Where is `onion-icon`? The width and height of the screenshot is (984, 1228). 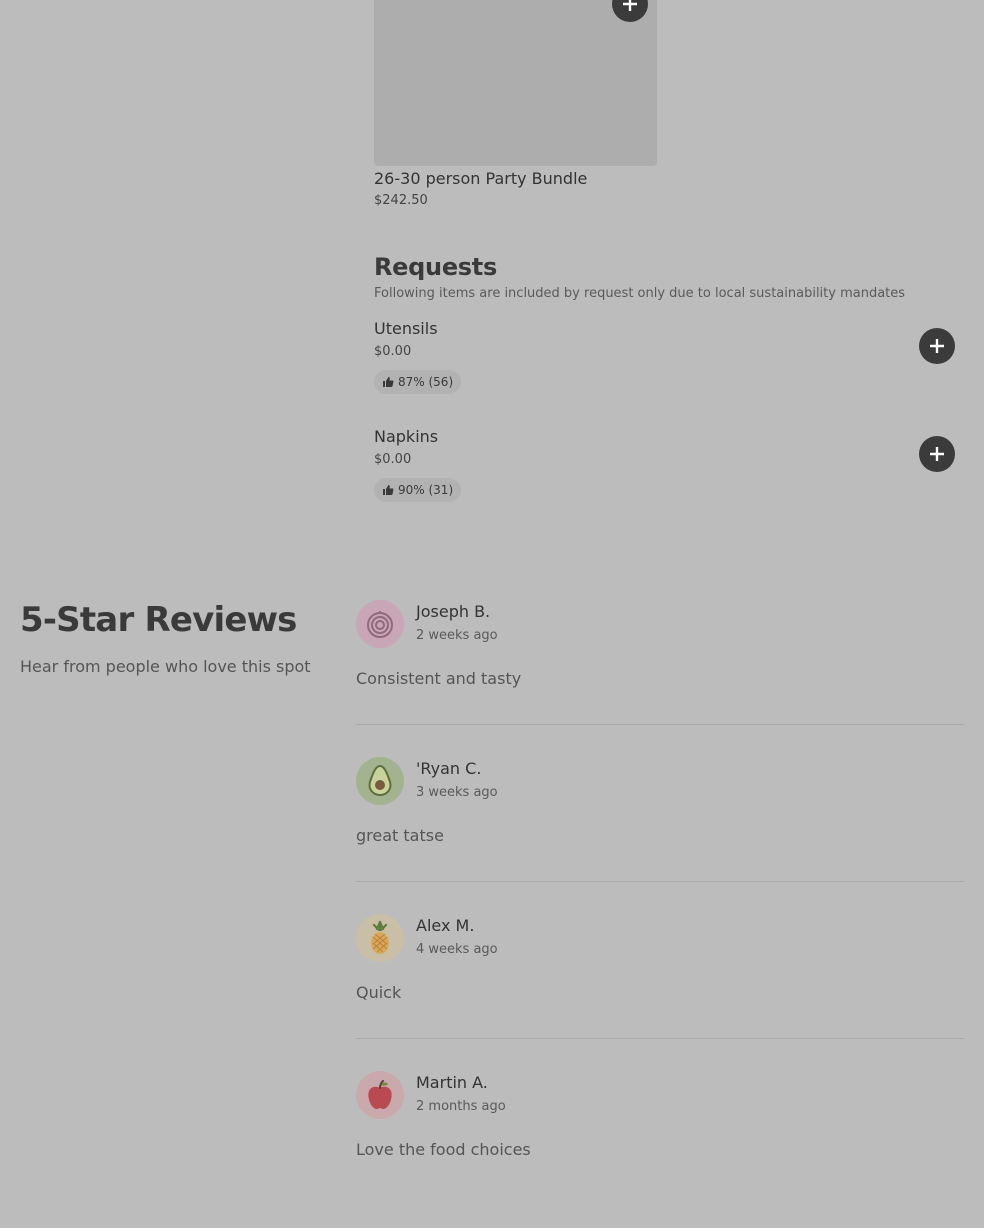
onion-icon is located at coordinates (380, 624).